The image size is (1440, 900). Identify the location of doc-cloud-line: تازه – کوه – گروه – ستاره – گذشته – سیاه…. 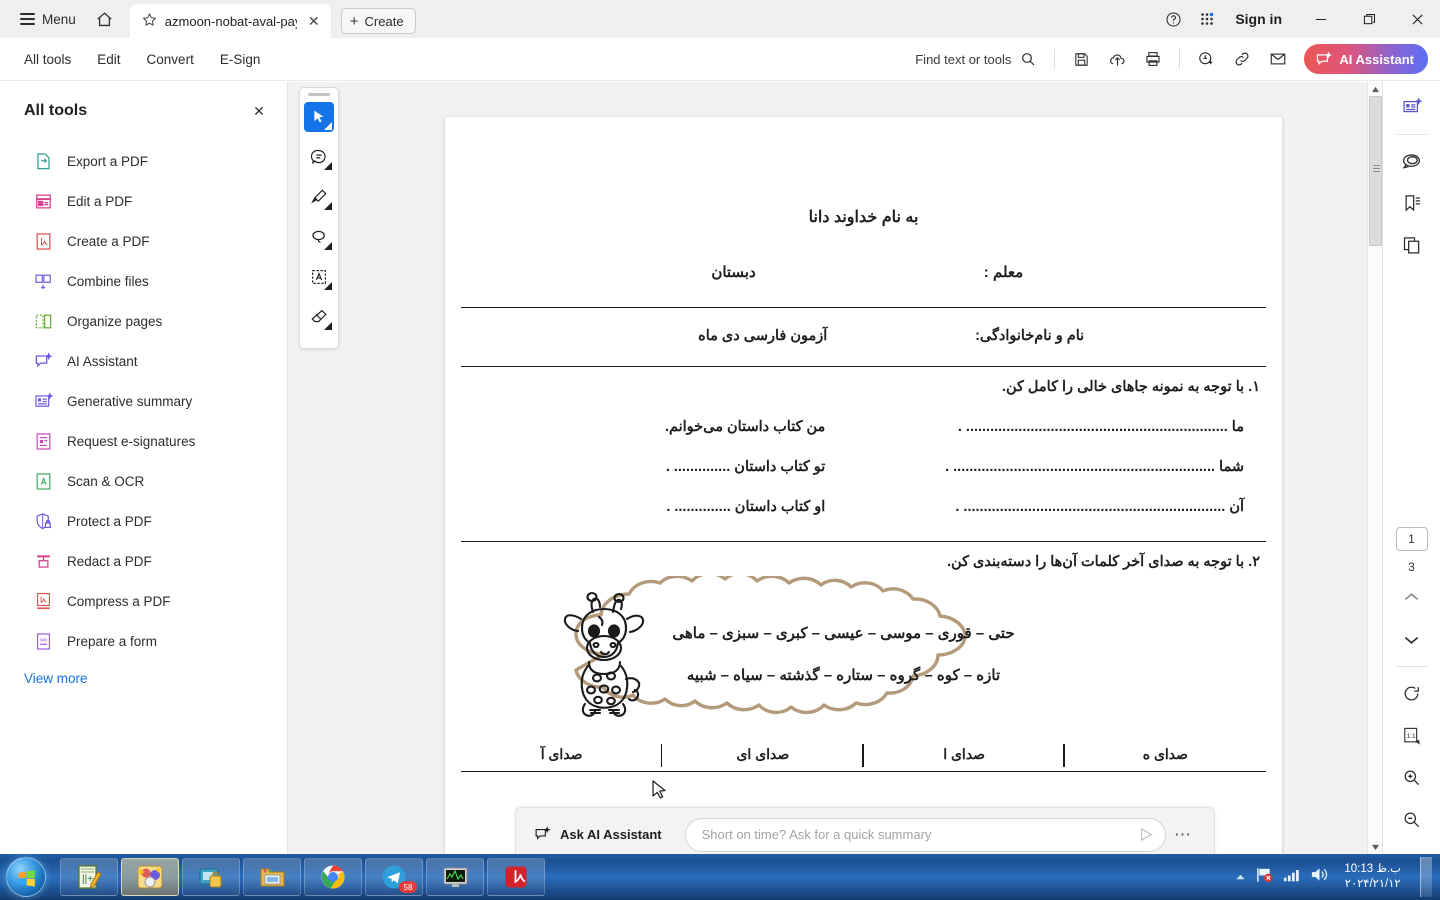
(843, 675).